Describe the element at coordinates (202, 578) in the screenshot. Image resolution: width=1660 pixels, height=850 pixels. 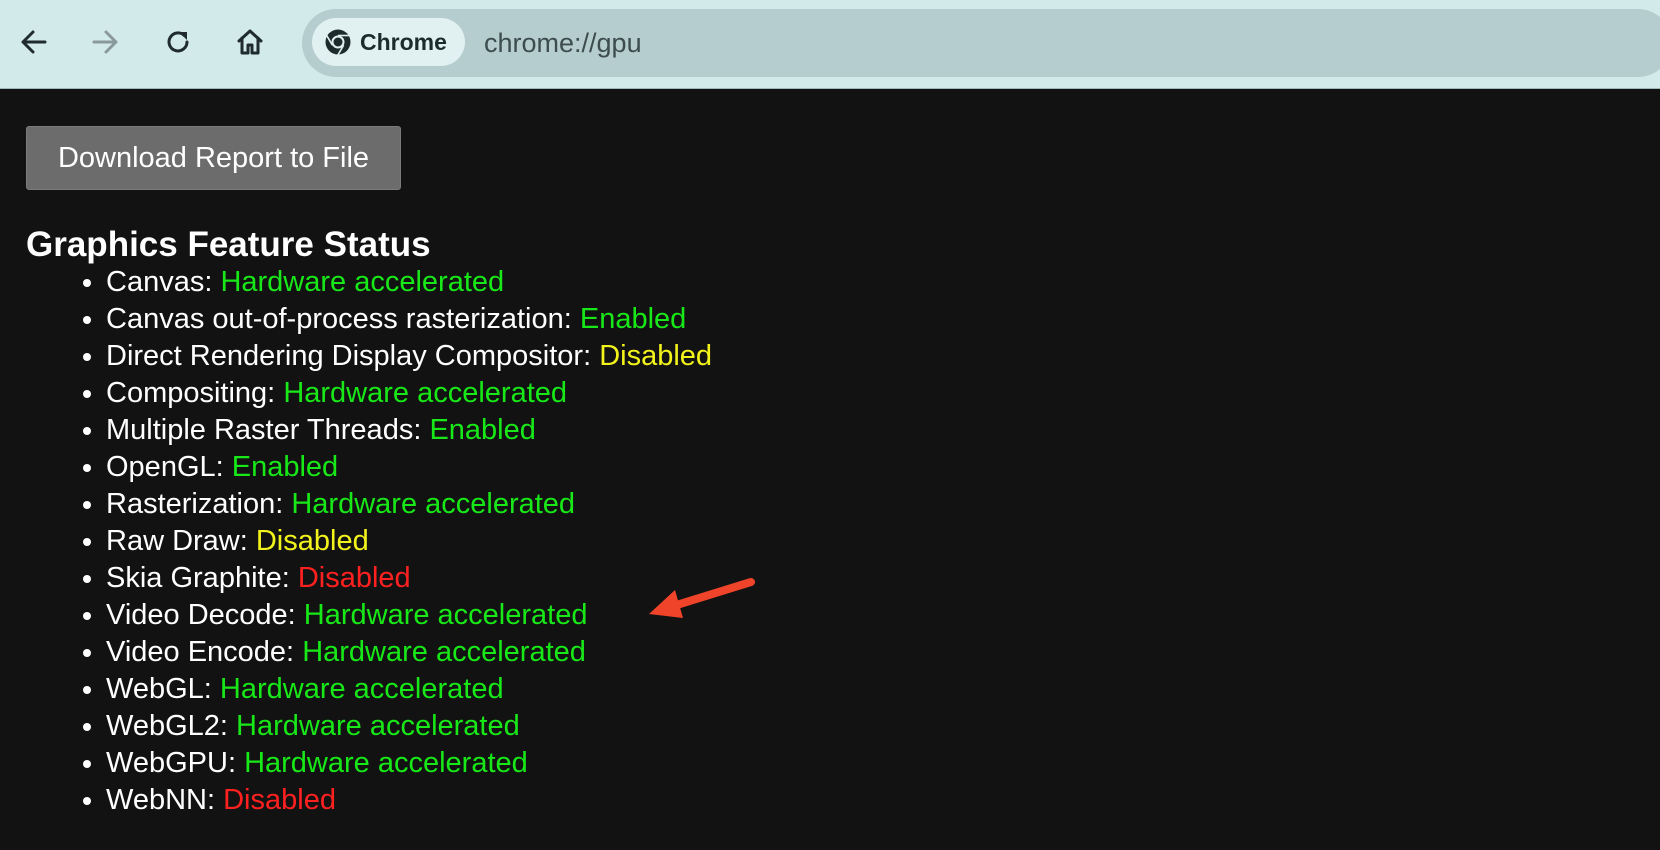
I see `feature-label: Skia Graphite:` at that location.